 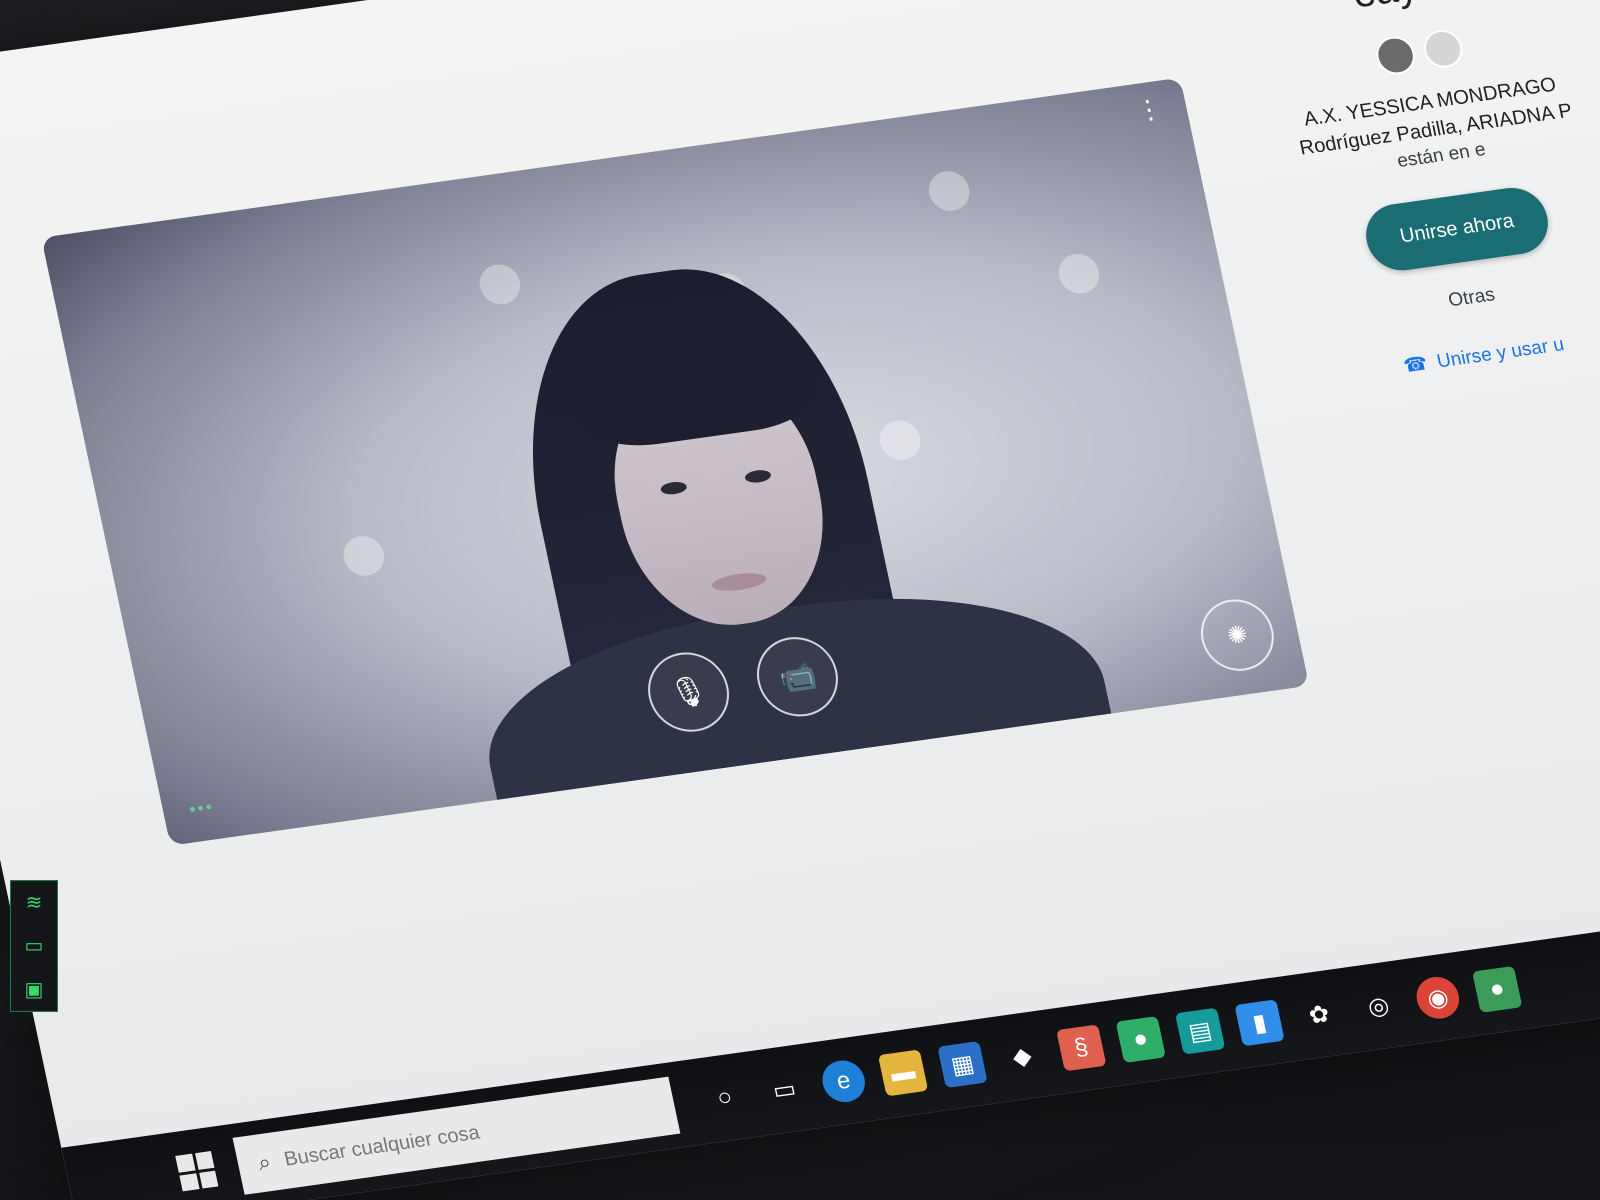 What do you see at coordinates (1497, 989) in the screenshot?
I see `app-green2-icon: ●` at bounding box center [1497, 989].